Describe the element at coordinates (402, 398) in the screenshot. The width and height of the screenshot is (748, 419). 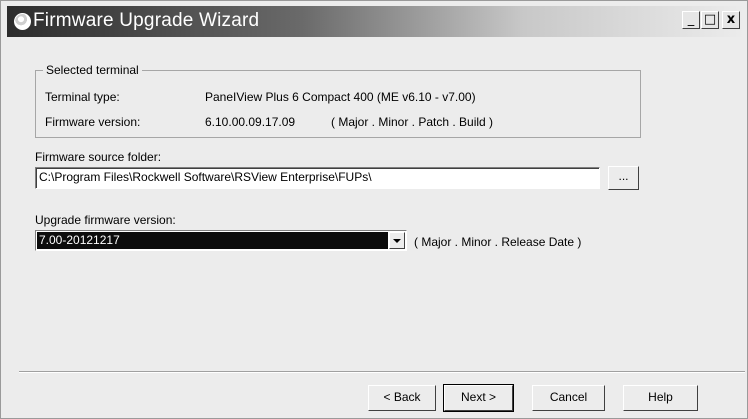
I see `back-button: < Back` at that location.